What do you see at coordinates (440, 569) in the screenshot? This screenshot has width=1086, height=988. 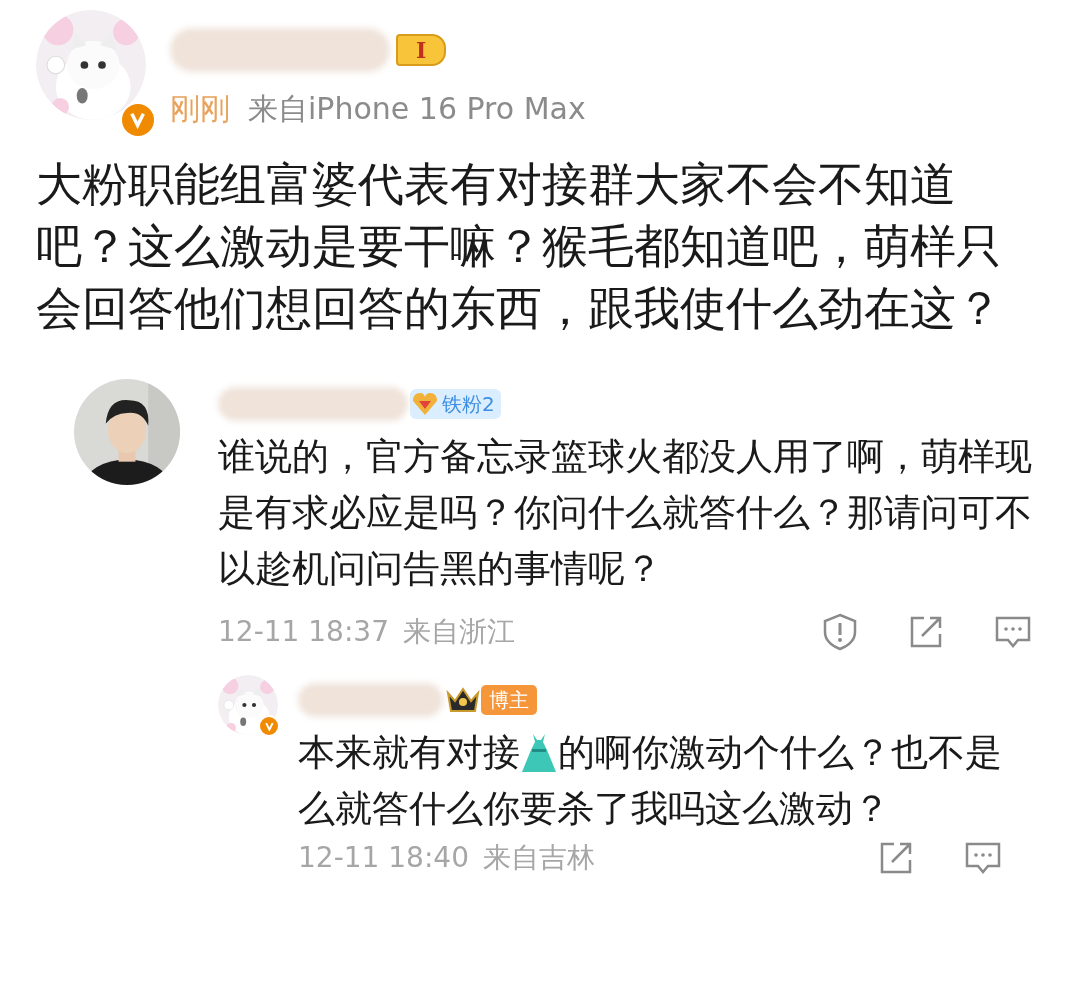 I see `comment-text: 以趁机问问告黑的事情呢？` at bounding box center [440, 569].